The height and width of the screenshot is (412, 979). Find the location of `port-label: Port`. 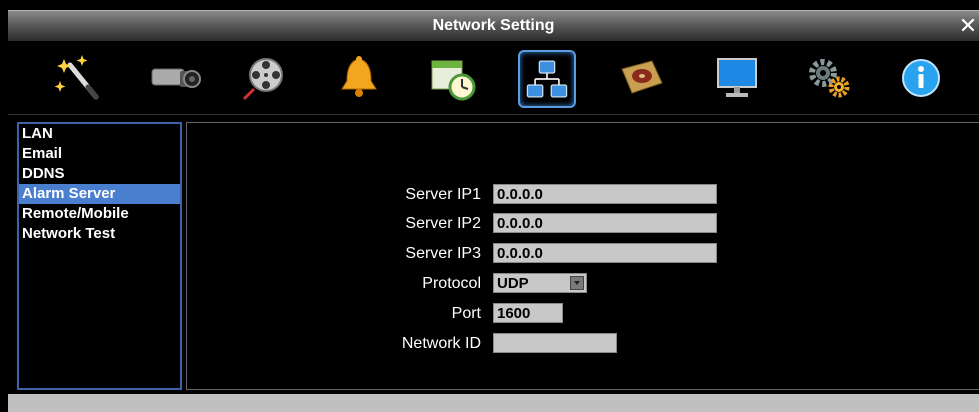

port-label: Port is located at coordinates (466, 313).